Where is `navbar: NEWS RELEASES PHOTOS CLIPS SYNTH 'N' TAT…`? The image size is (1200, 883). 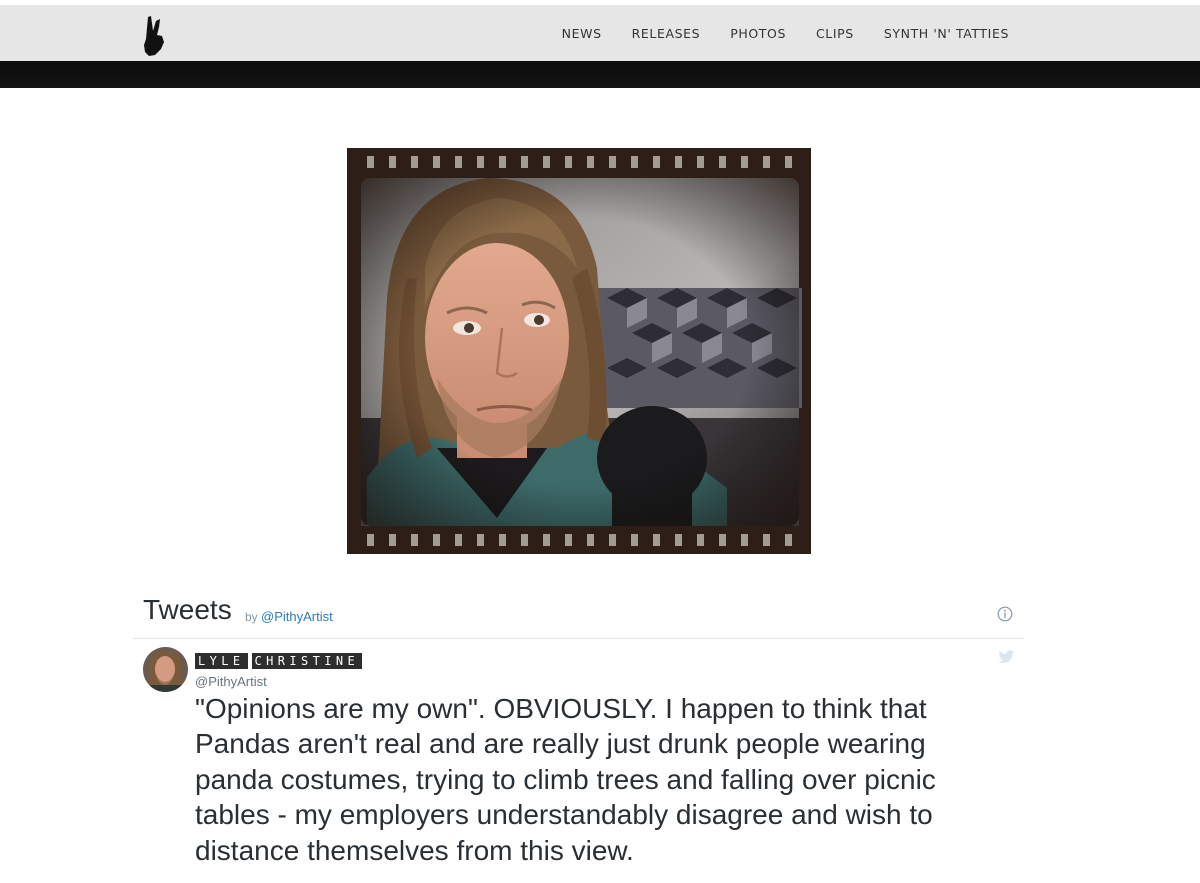 navbar: NEWS RELEASES PHOTOS CLIPS SYNTH 'N' TAT… is located at coordinates (600, 33).